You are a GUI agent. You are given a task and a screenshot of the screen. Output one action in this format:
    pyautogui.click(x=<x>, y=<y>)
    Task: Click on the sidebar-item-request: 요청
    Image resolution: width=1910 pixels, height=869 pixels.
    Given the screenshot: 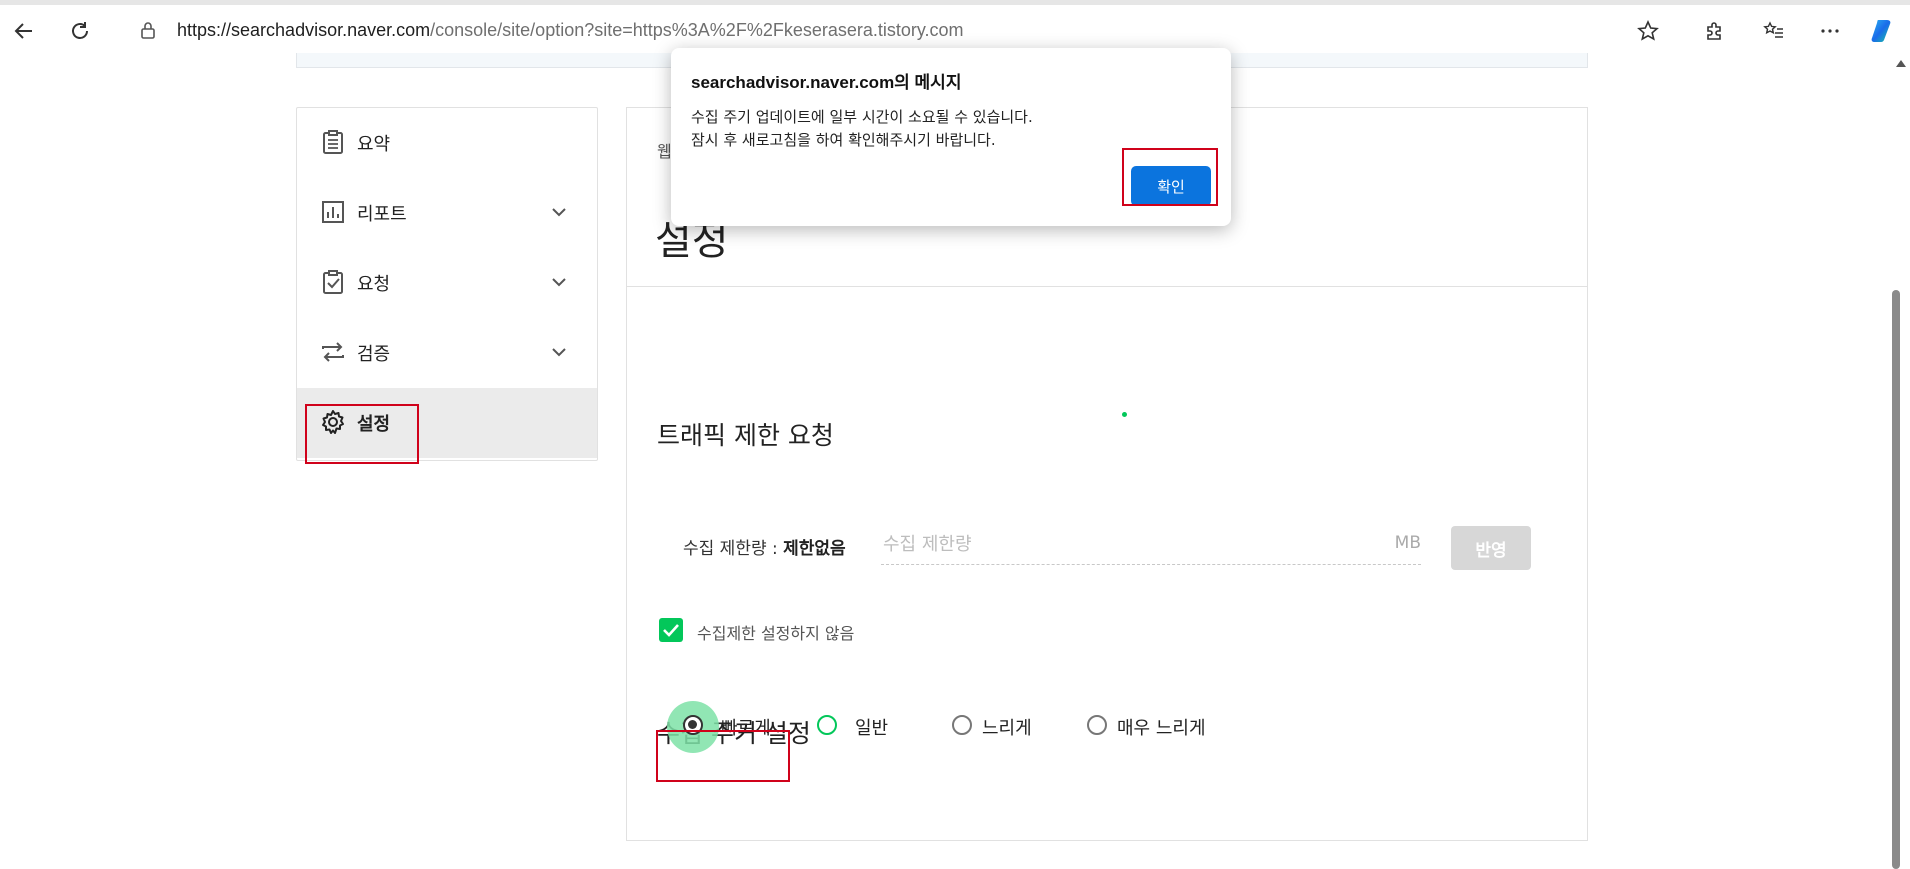 What is the action you would take?
    pyautogui.click(x=447, y=283)
    